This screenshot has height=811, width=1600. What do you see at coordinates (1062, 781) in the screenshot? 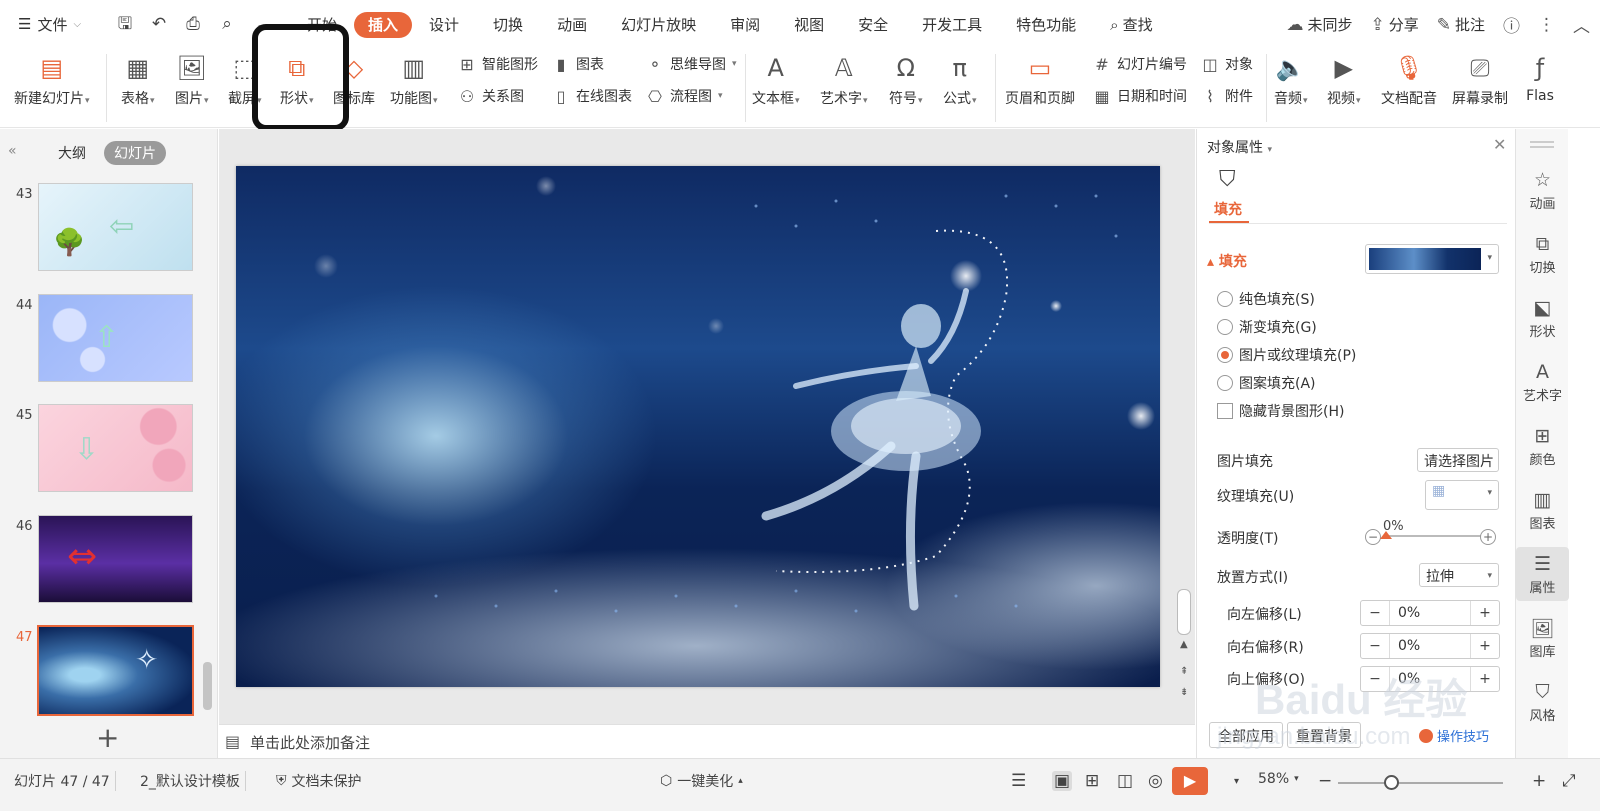
I see `normal-view-icon: ▣` at bounding box center [1062, 781].